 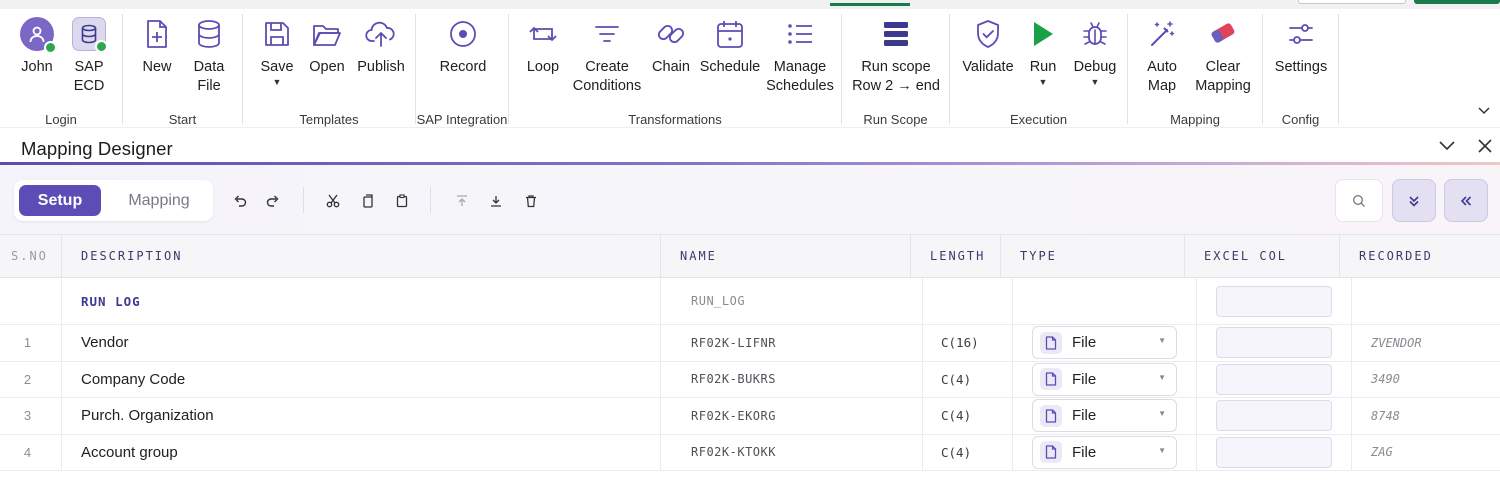 What do you see at coordinates (1352, 2) in the screenshot?
I see `top-search-input` at bounding box center [1352, 2].